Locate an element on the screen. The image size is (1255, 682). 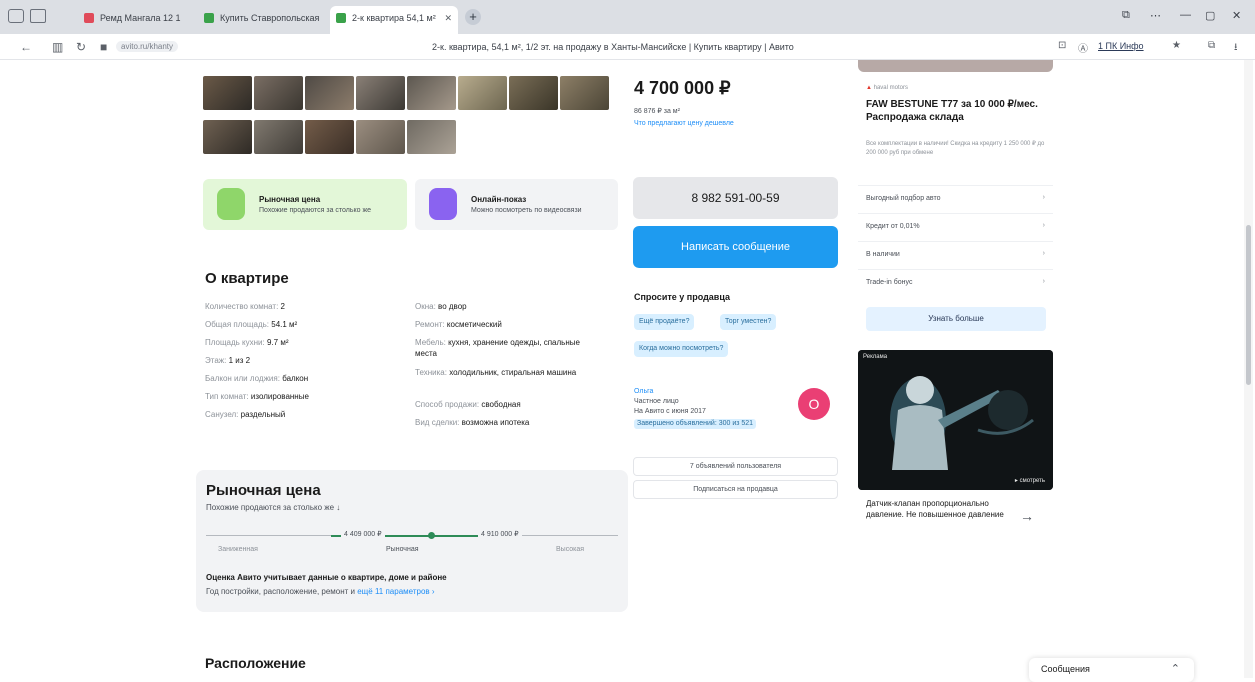
tab-1: Ремд Мангала 12 1 is located at coordinates (137, 18).